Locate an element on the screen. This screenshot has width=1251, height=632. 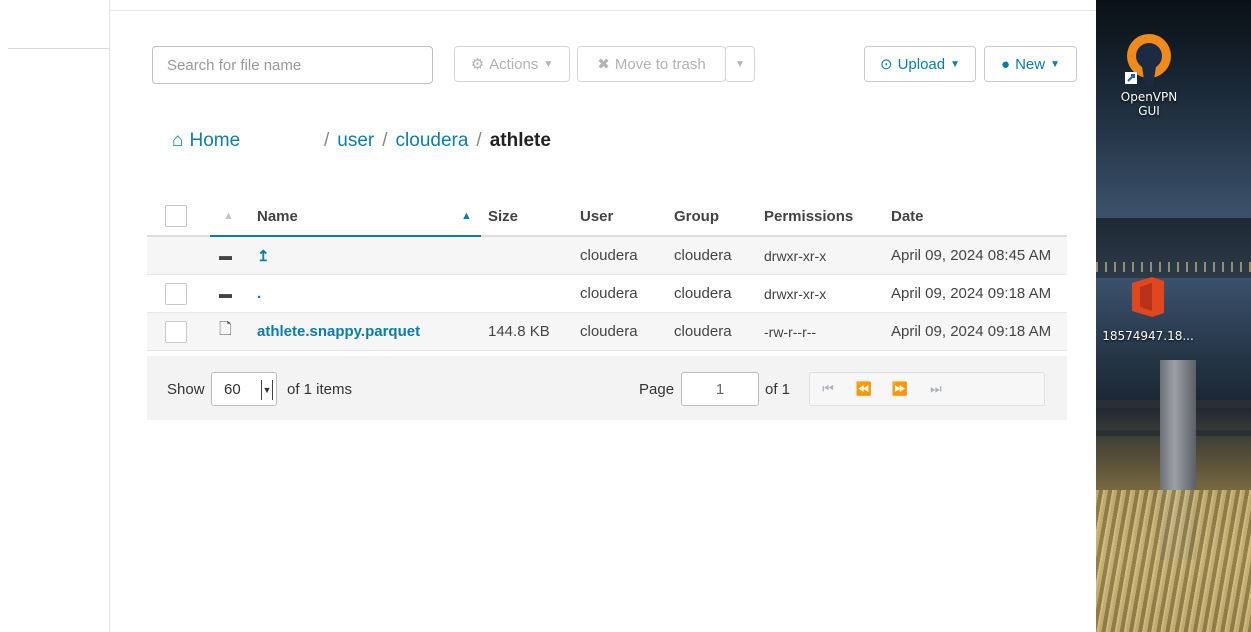
first-page-icon: ⏮ is located at coordinates (828, 389).